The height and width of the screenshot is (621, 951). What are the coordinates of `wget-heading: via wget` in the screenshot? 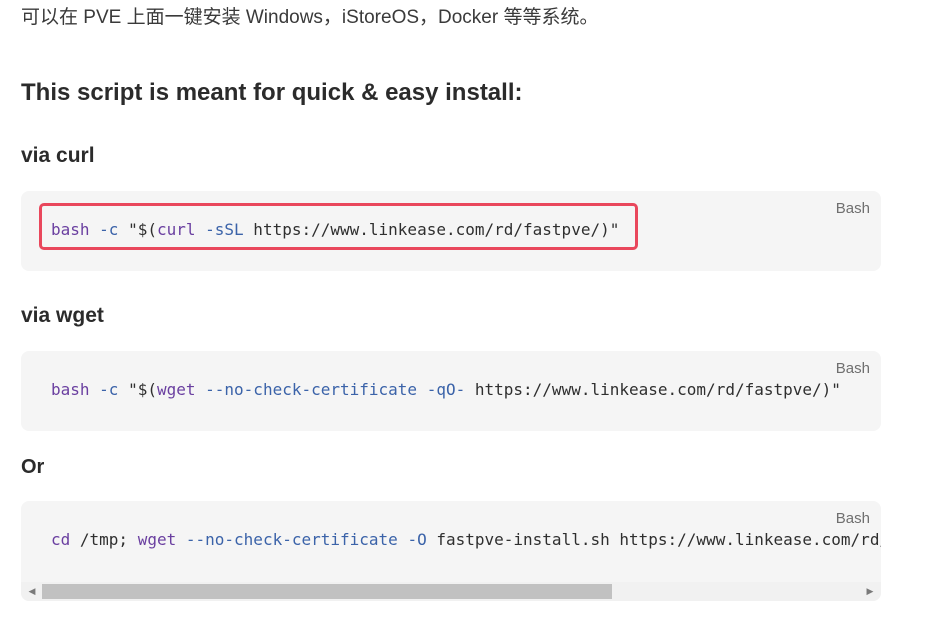 It's located at (62, 315).